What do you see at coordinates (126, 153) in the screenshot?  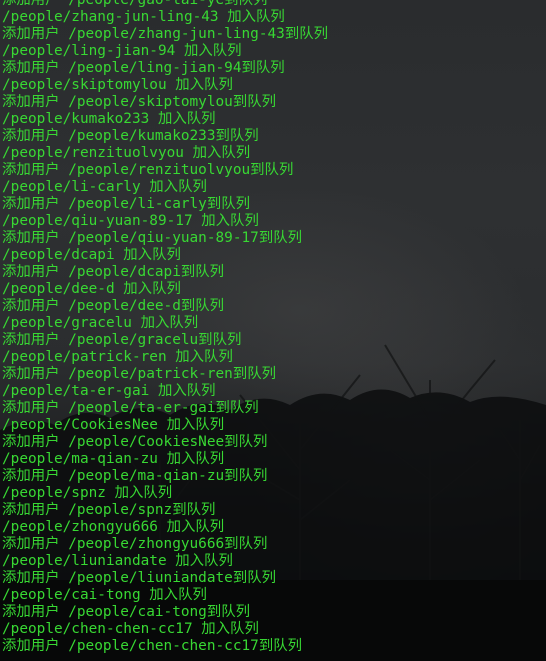 I see `terminal-output-line: /people/renzituolvyou 加入队列` at bounding box center [126, 153].